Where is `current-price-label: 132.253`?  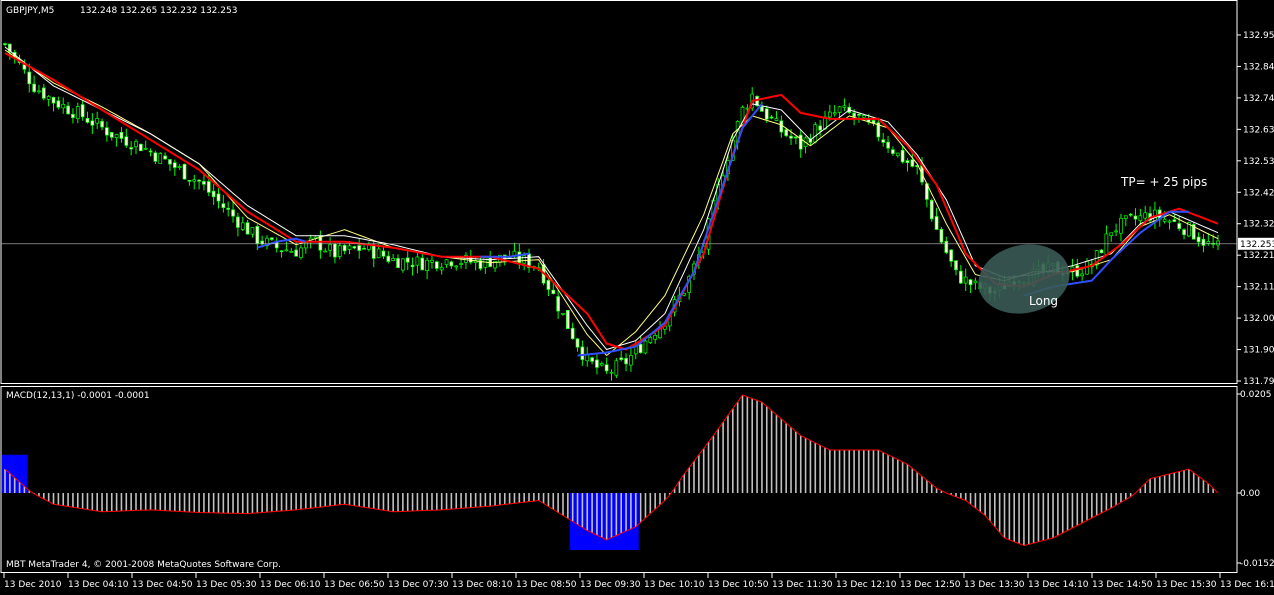
current-price-label: 132.253 is located at coordinates (1257, 245).